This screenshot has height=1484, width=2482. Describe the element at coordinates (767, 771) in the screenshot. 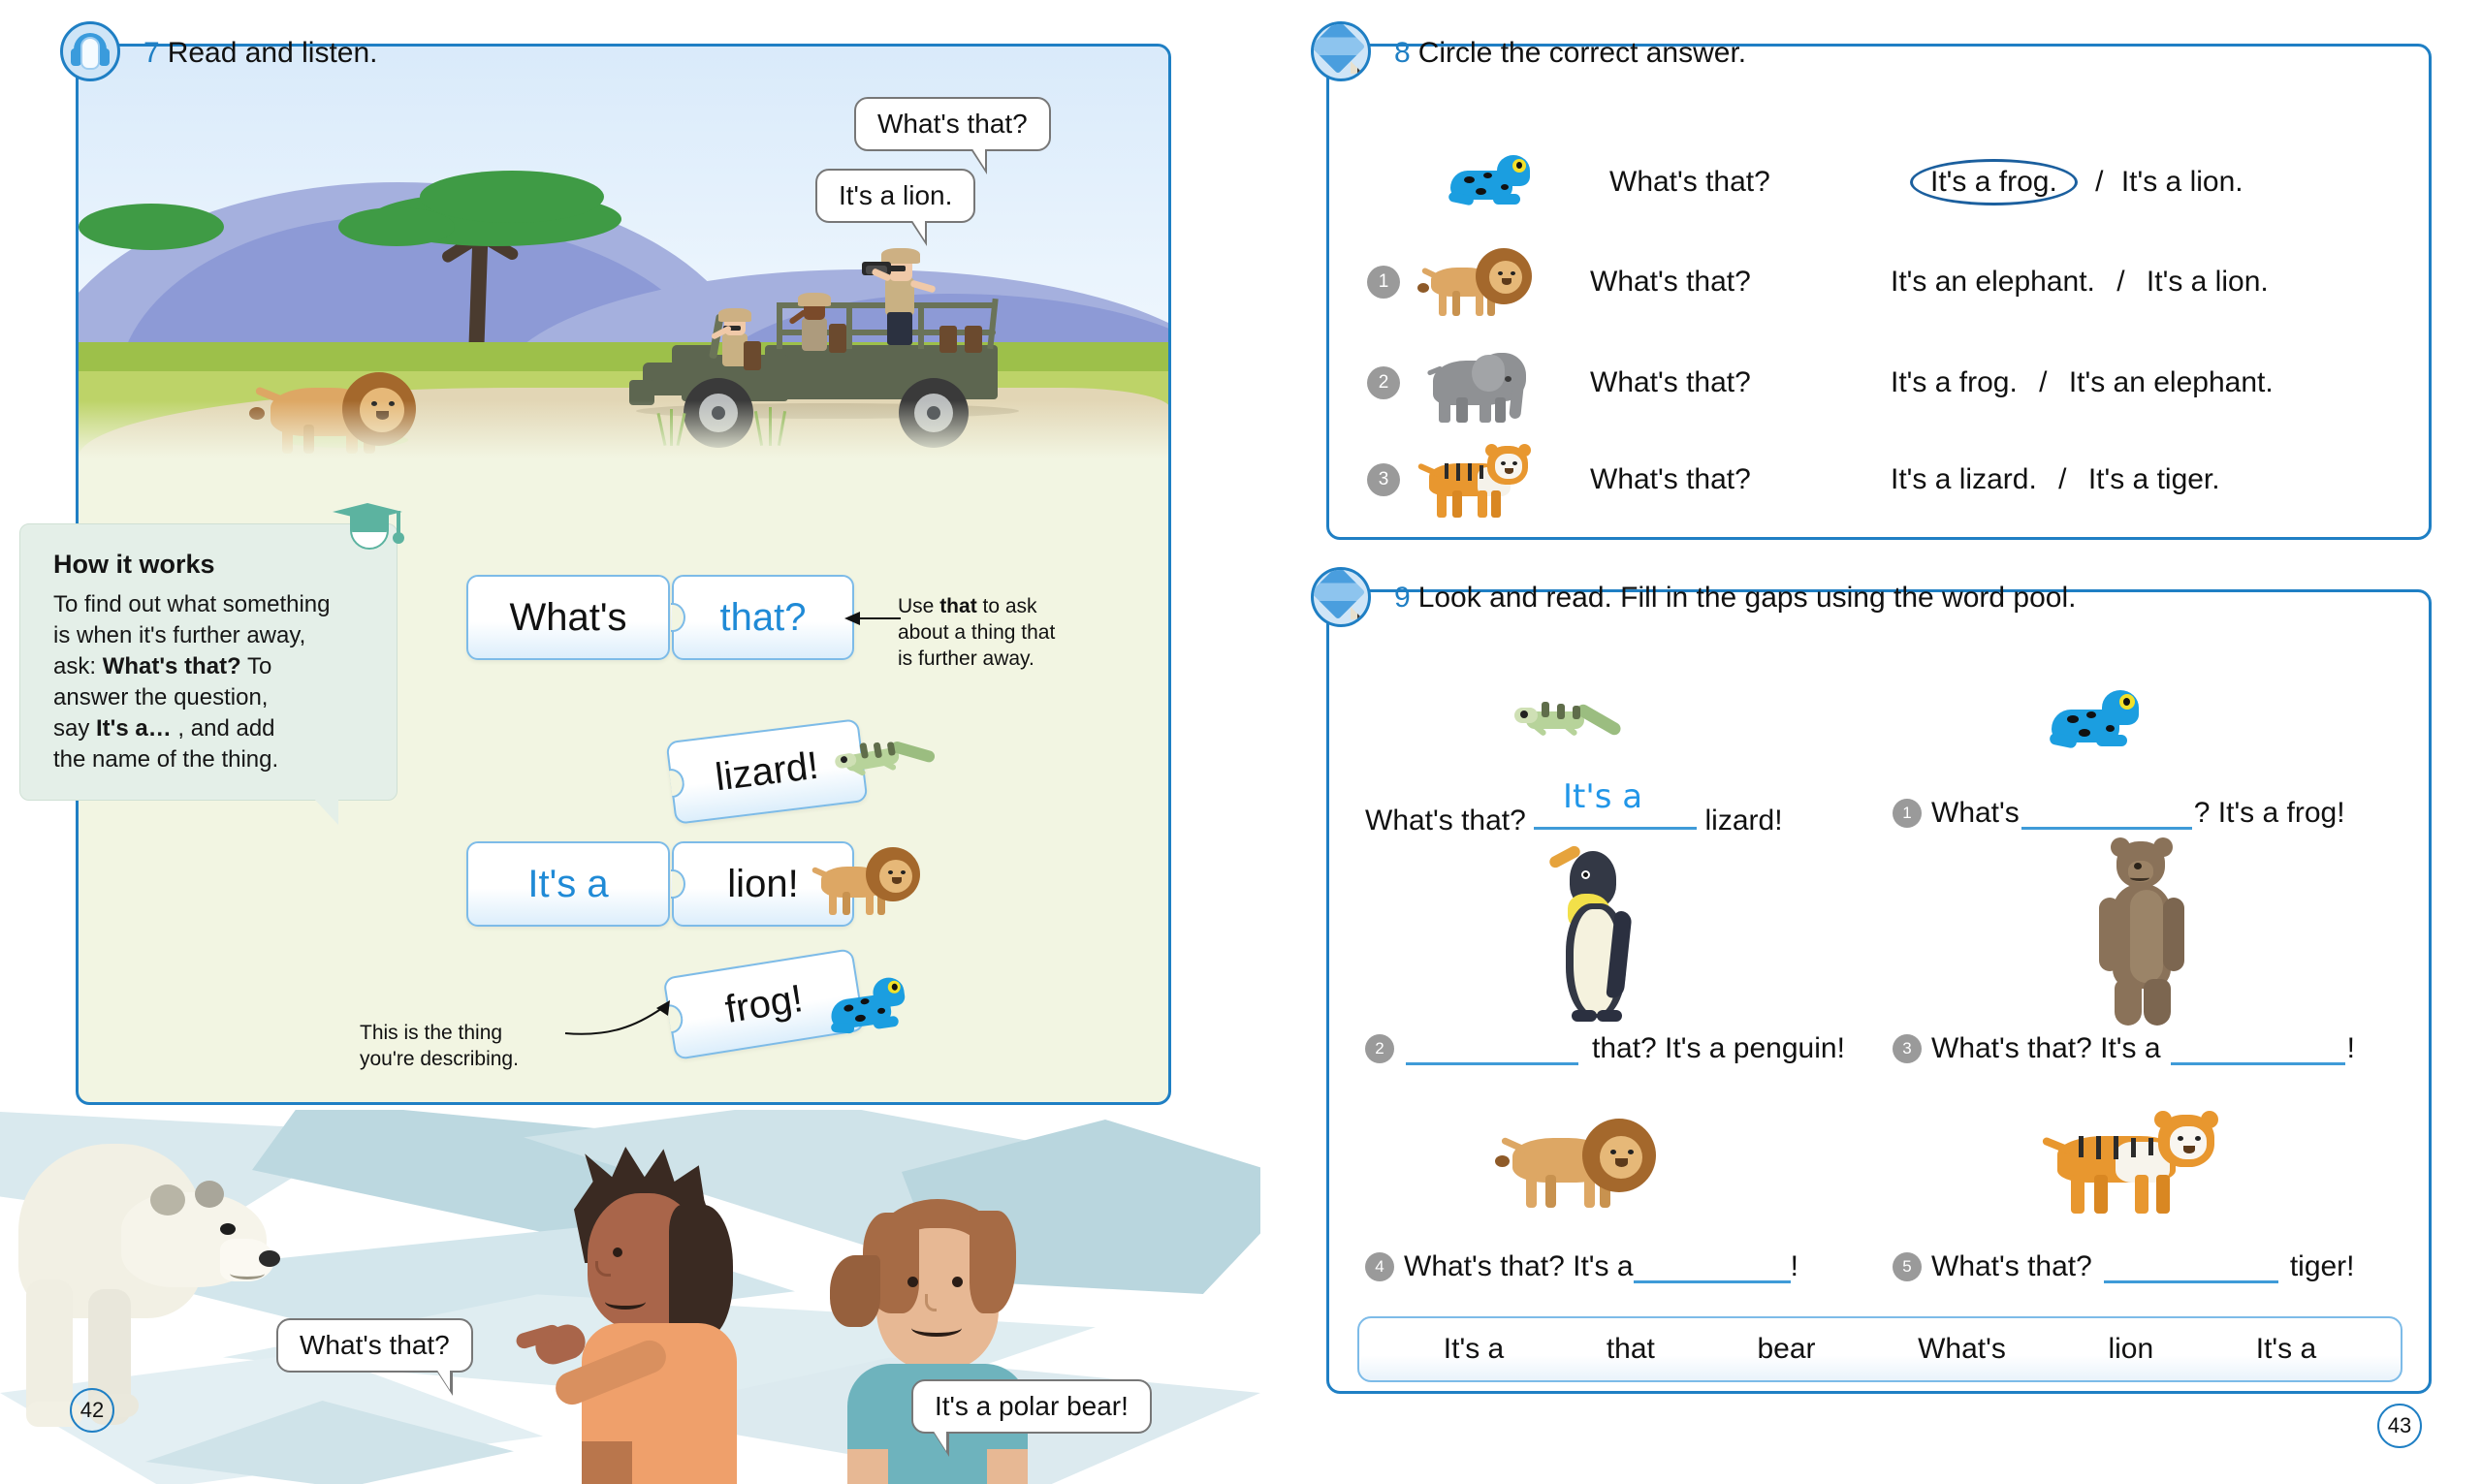

I see `card-text: lizard!` at that location.